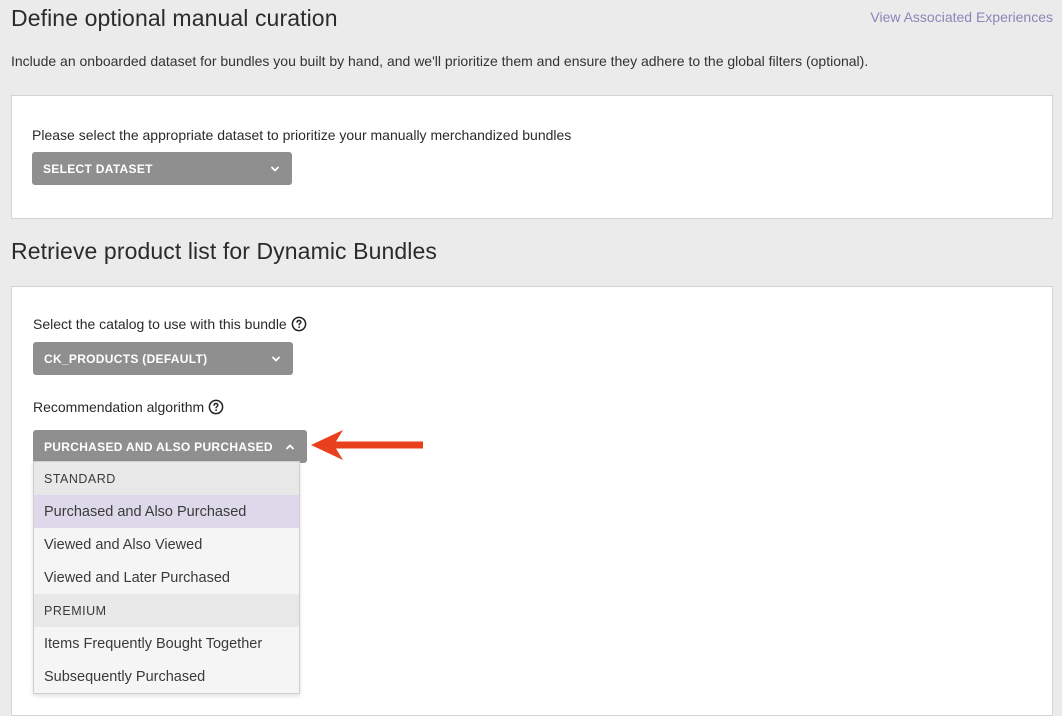 Image resolution: width=1062 pixels, height=716 pixels. Describe the element at coordinates (290, 447) in the screenshot. I see `chevron-up-icon` at that location.